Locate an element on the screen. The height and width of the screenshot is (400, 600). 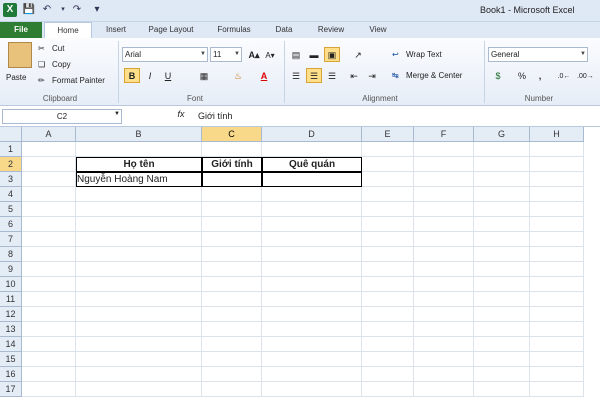
cell-b16 is located at coordinates (139, 374).